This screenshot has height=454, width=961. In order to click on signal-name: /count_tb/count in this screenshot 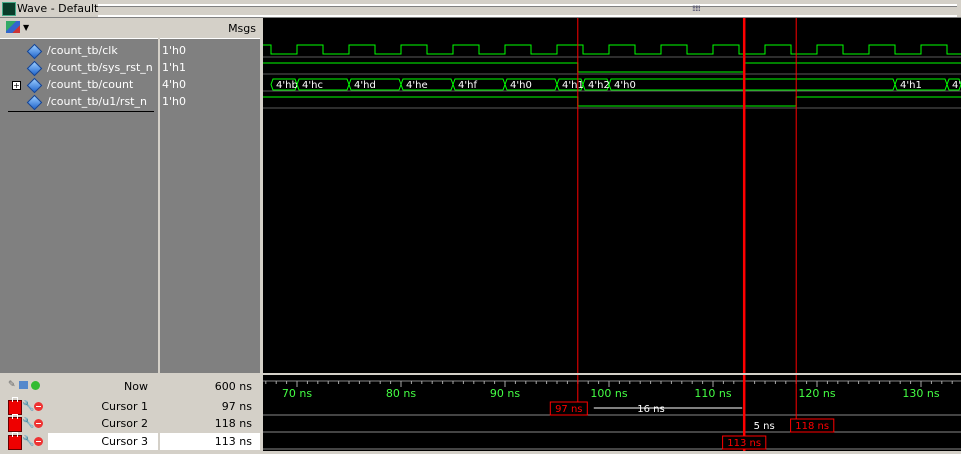, I will do `click(90, 84)`.